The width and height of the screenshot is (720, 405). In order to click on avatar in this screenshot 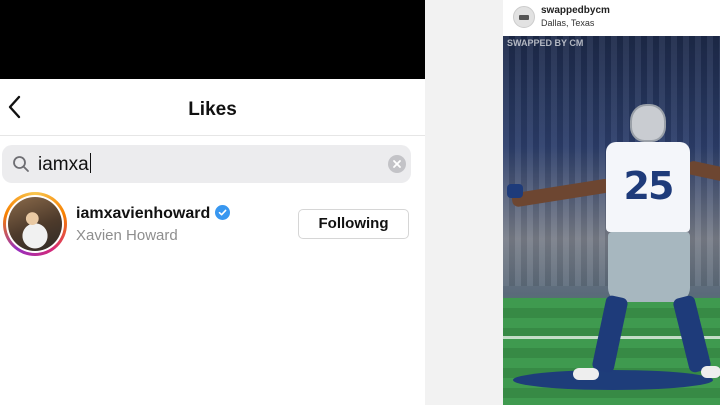, I will do `click(35, 224)`.